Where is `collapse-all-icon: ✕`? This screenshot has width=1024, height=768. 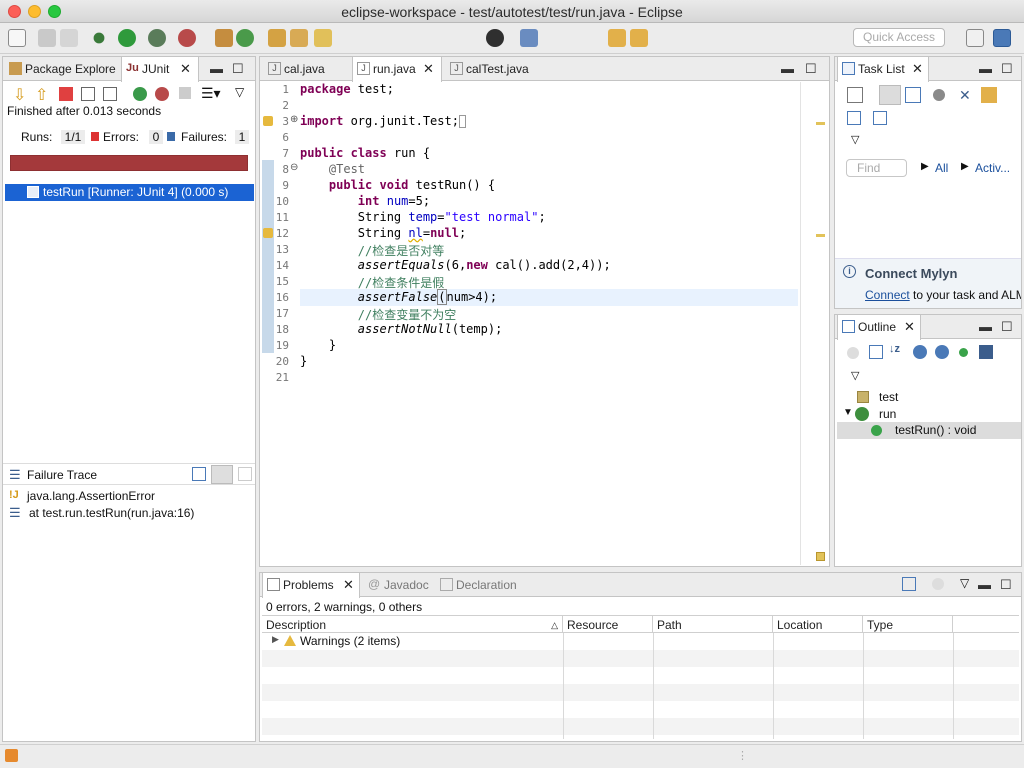
collapse-all-icon: ✕ is located at coordinates (965, 95).